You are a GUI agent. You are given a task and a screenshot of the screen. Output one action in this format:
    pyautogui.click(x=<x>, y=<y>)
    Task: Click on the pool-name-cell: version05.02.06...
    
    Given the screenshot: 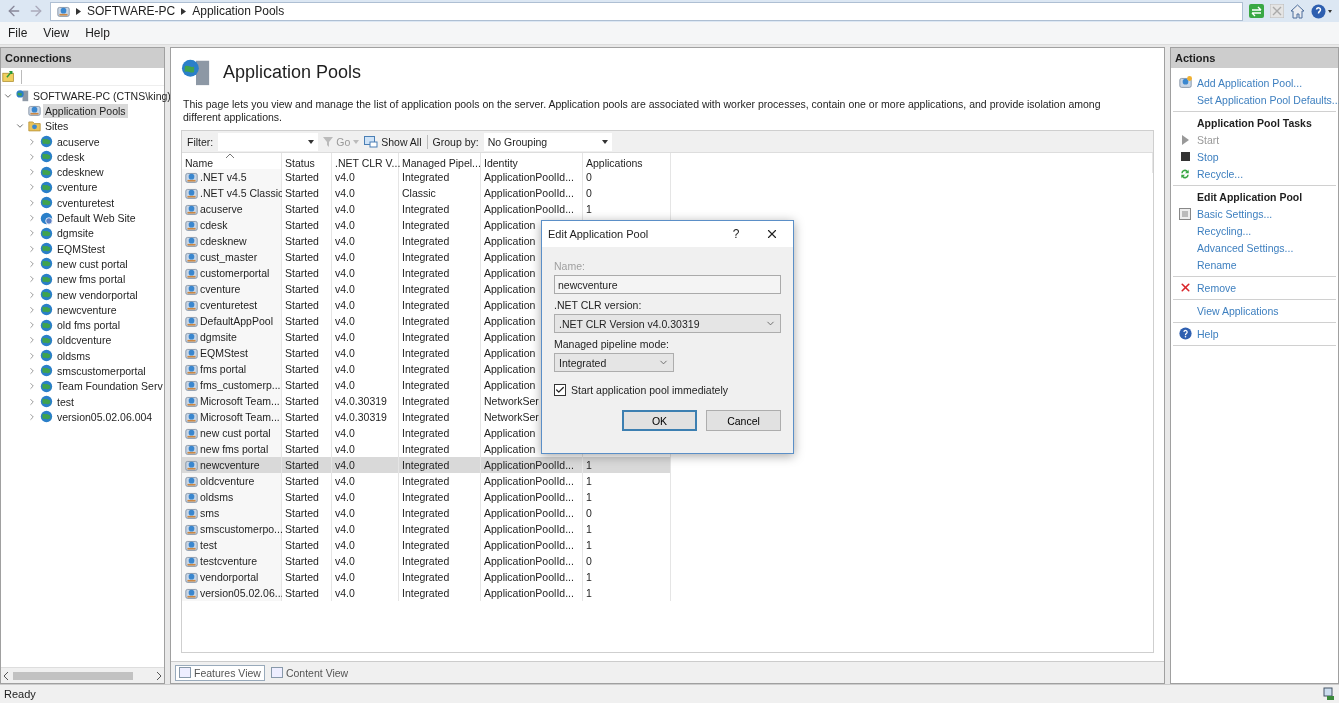 What is the action you would take?
    pyautogui.click(x=232, y=593)
    